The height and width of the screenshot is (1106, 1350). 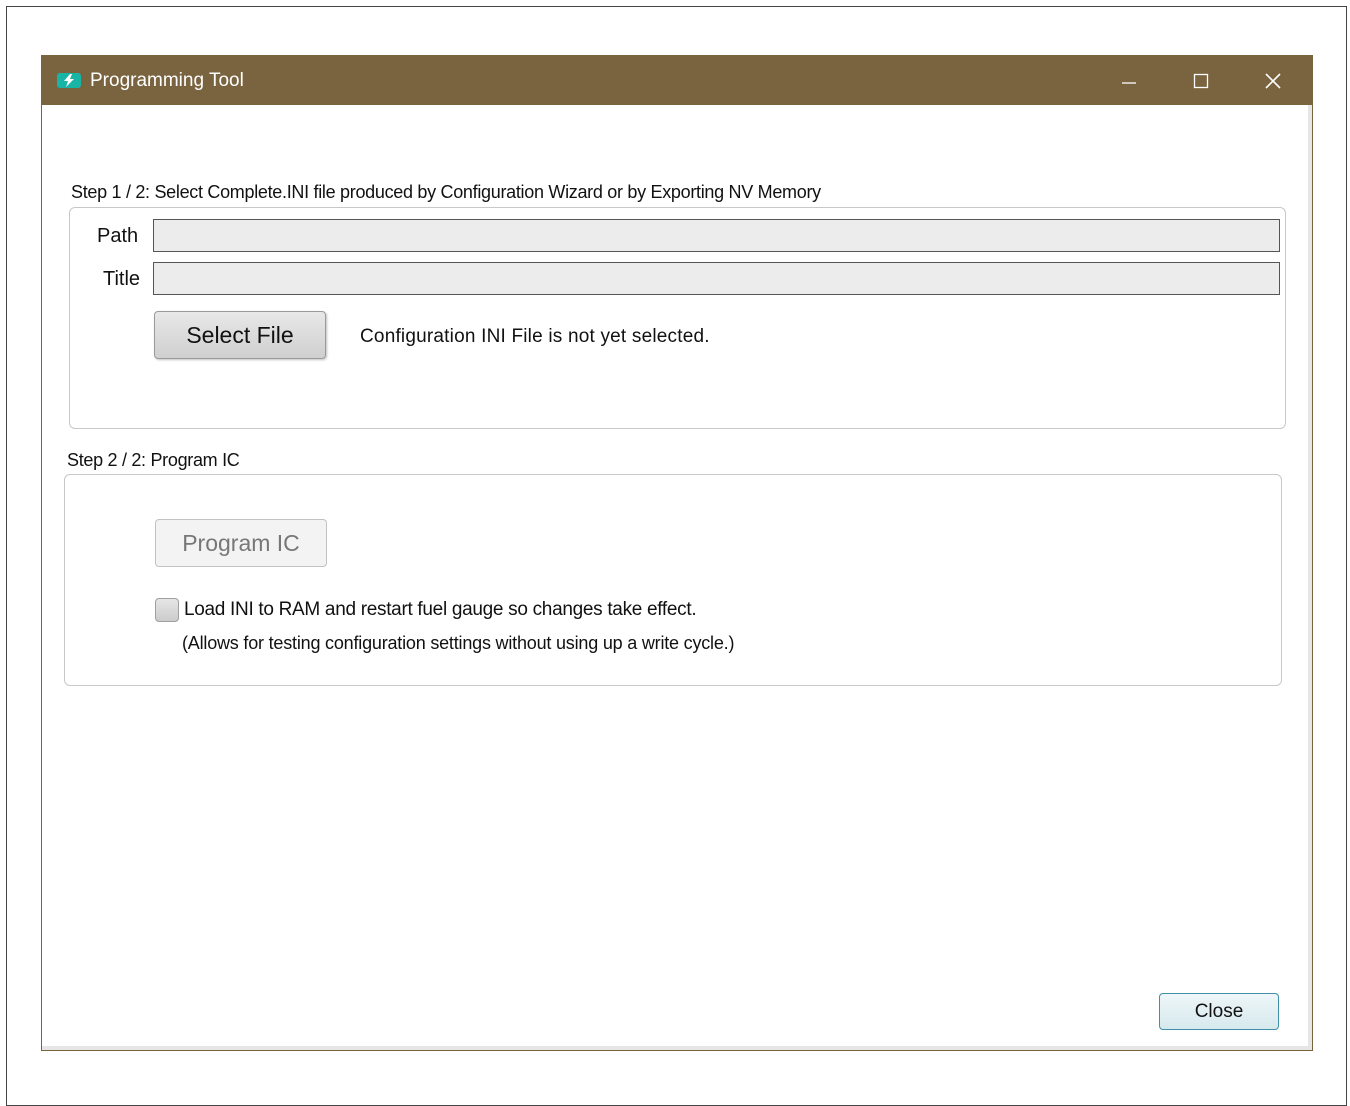 I want to click on title-label: Title, so click(x=122, y=279).